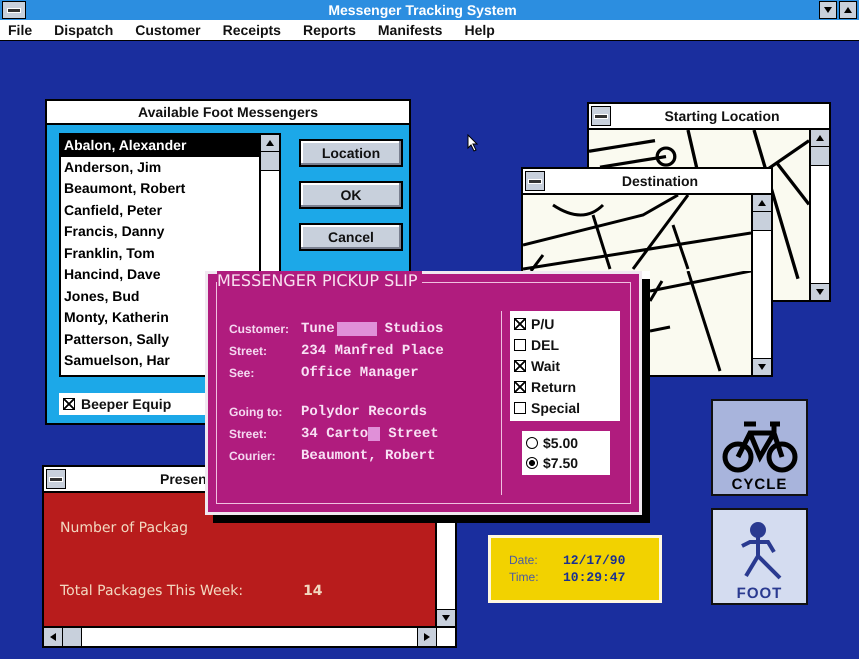 This screenshot has width=859, height=659. What do you see at coordinates (126, 404) in the screenshot?
I see `checkbox-label: Beeper Equip` at bounding box center [126, 404].